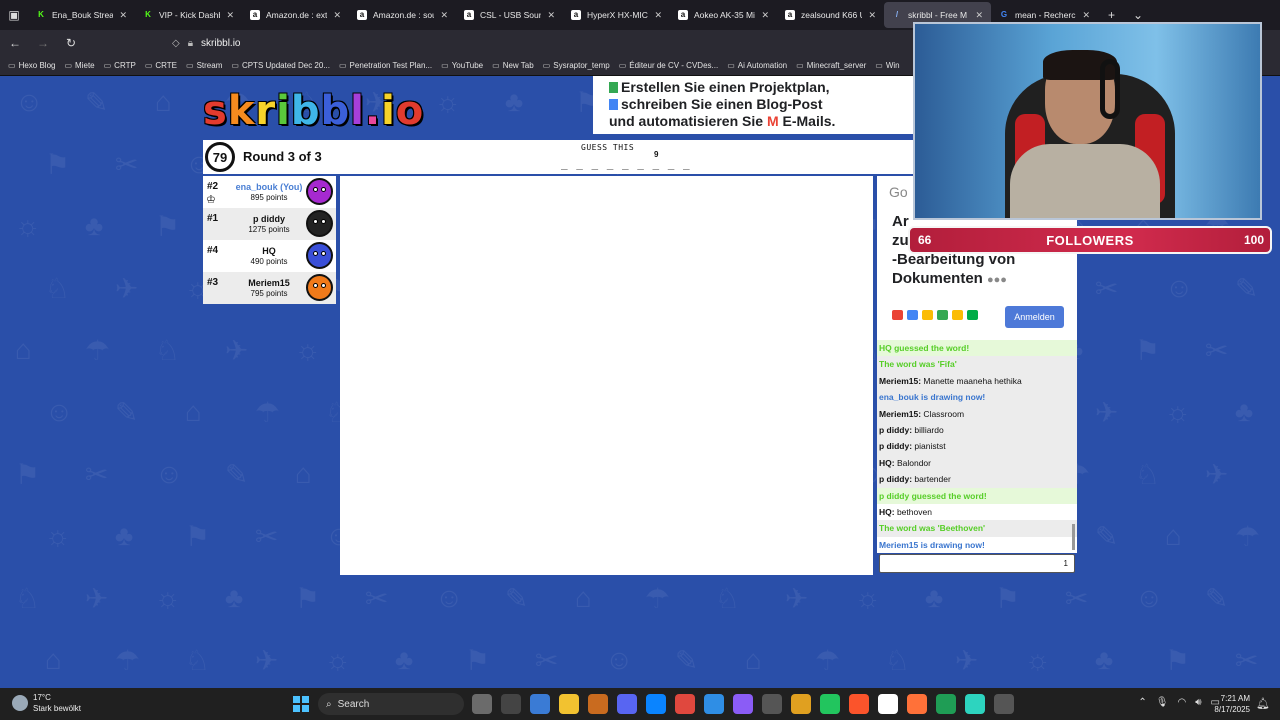  I want to click on player-row: #3 Meriem15 795 points, so click(269, 288).